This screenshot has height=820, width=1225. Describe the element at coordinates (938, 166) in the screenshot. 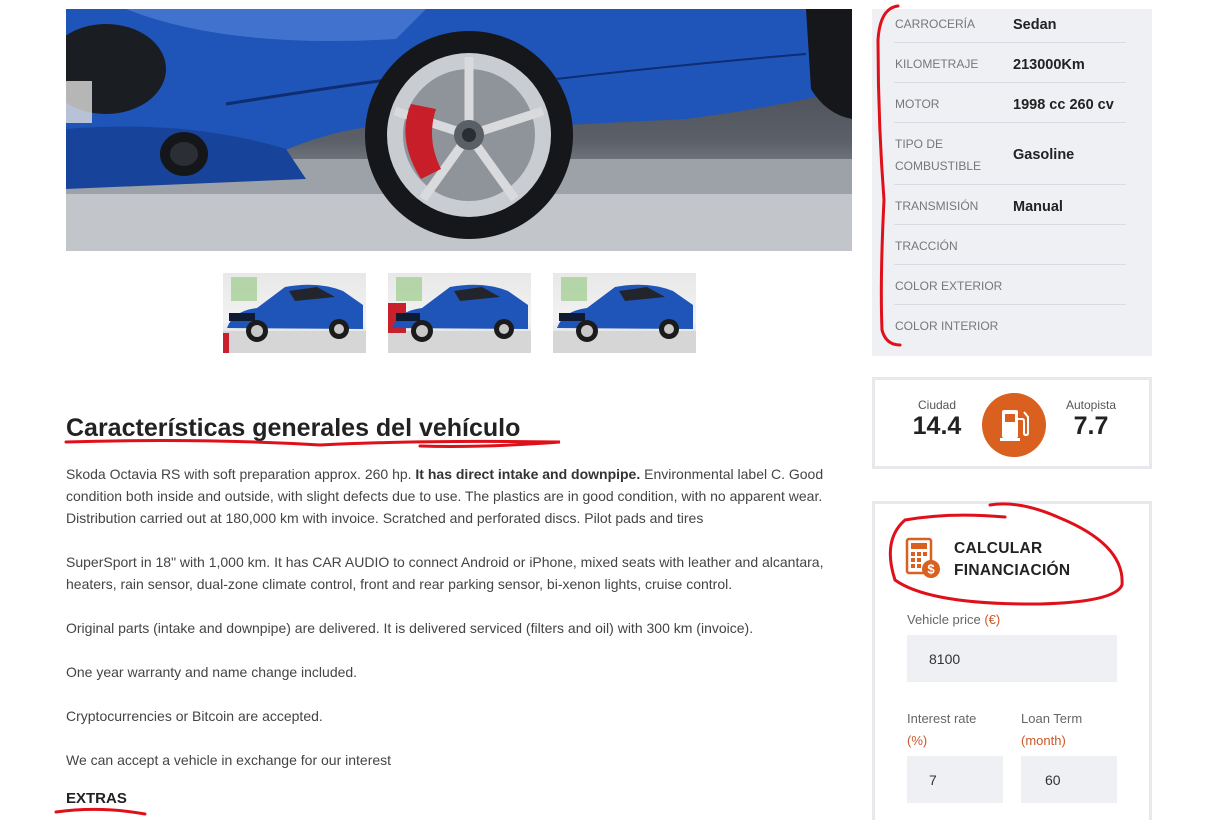

I see `spec-label-line2: COMBUSTIBLE` at that location.